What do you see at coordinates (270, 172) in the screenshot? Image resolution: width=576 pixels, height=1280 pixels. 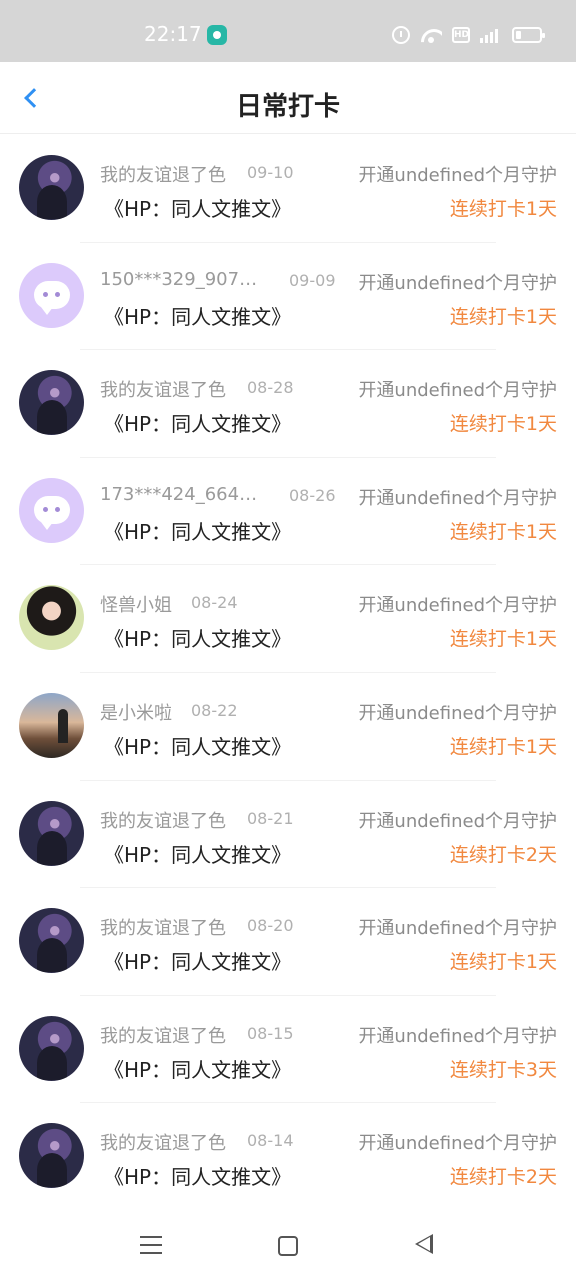 I see `checkin-date: 09-10` at bounding box center [270, 172].